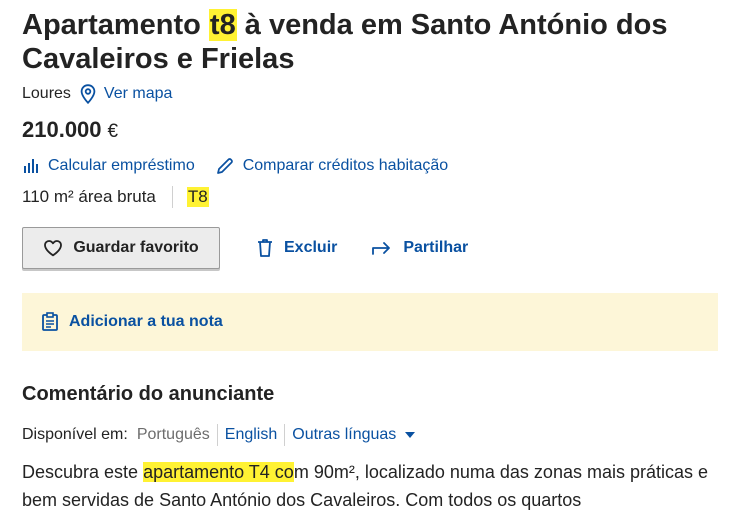 This screenshot has width=731, height=515. What do you see at coordinates (53, 248) in the screenshot?
I see `heart-icon` at bounding box center [53, 248].